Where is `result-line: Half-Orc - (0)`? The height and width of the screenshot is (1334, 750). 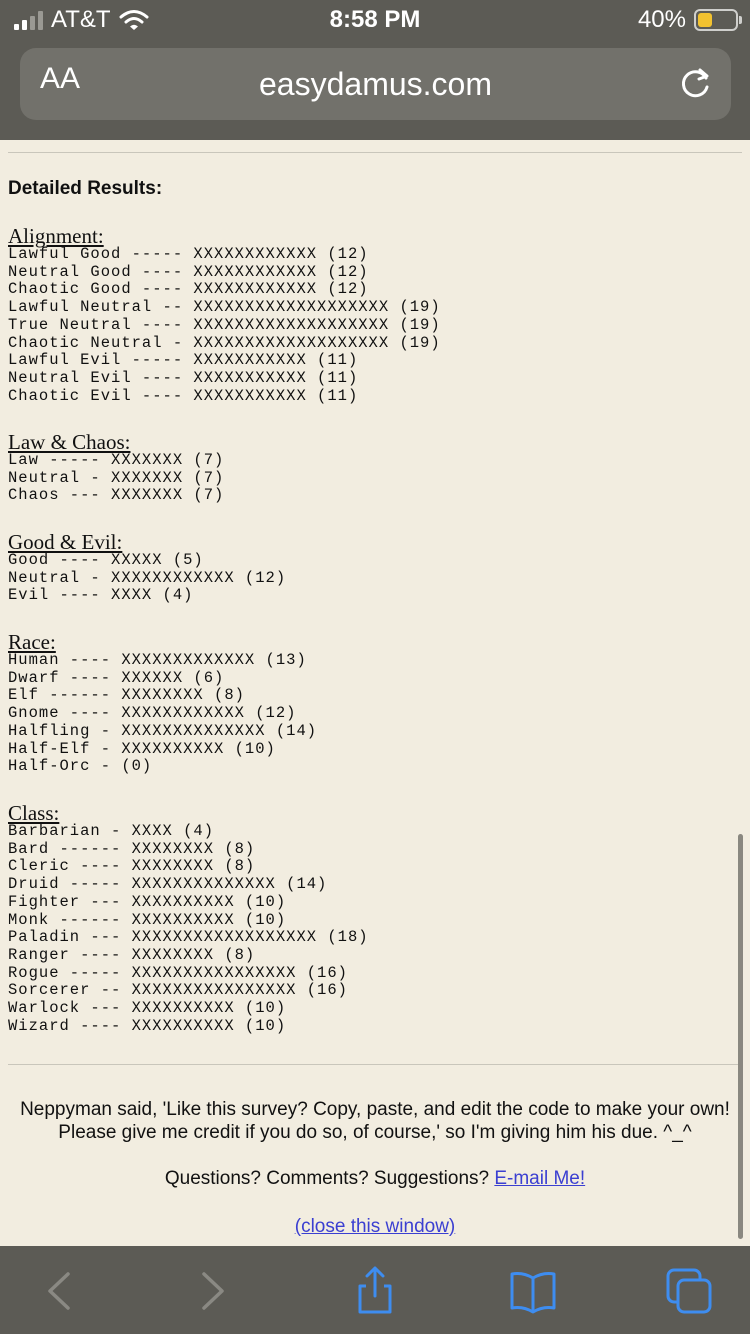 result-line: Half-Orc - (0) is located at coordinates (80, 766).